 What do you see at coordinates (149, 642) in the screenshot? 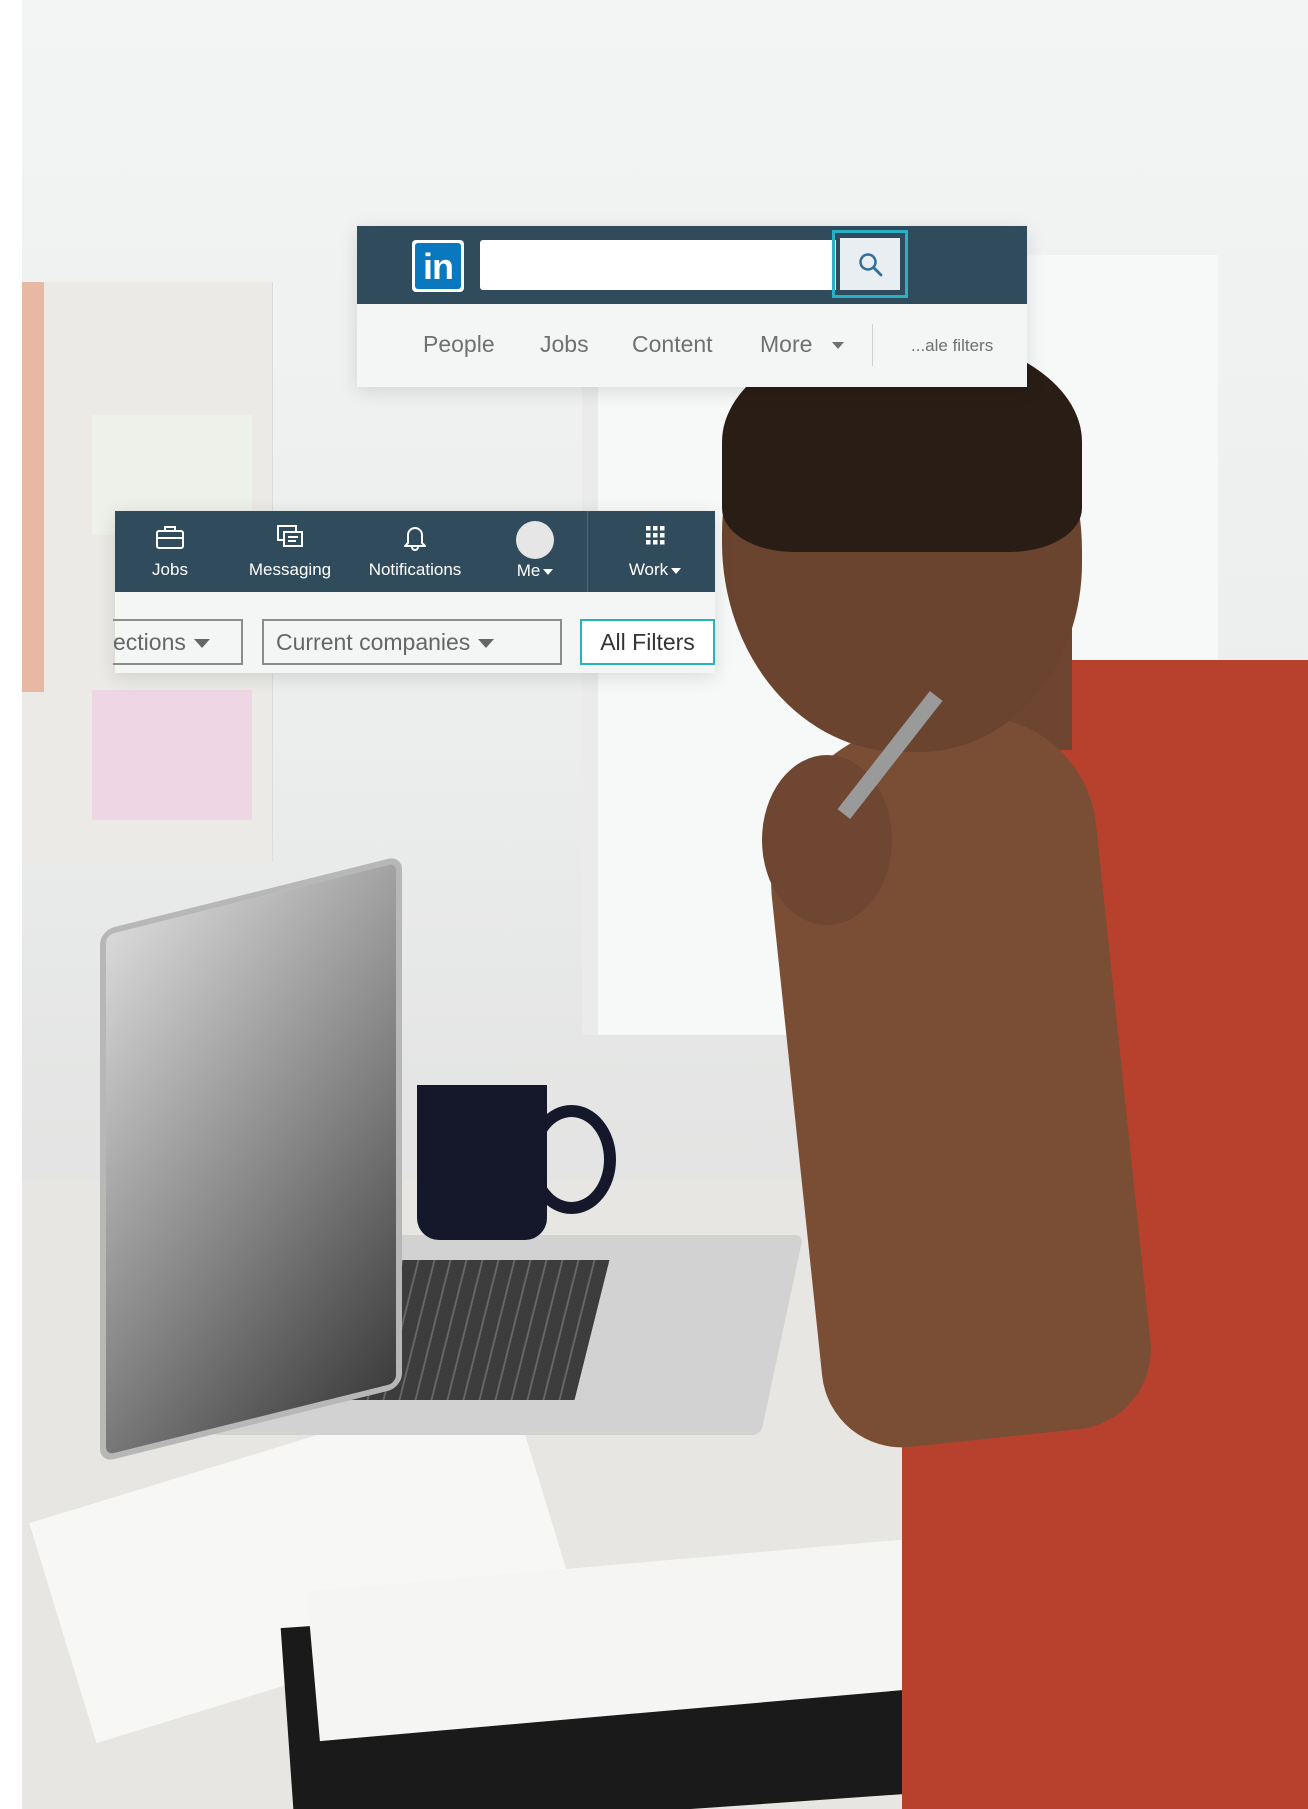
I see `connections-filter-label: ections` at bounding box center [149, 642].